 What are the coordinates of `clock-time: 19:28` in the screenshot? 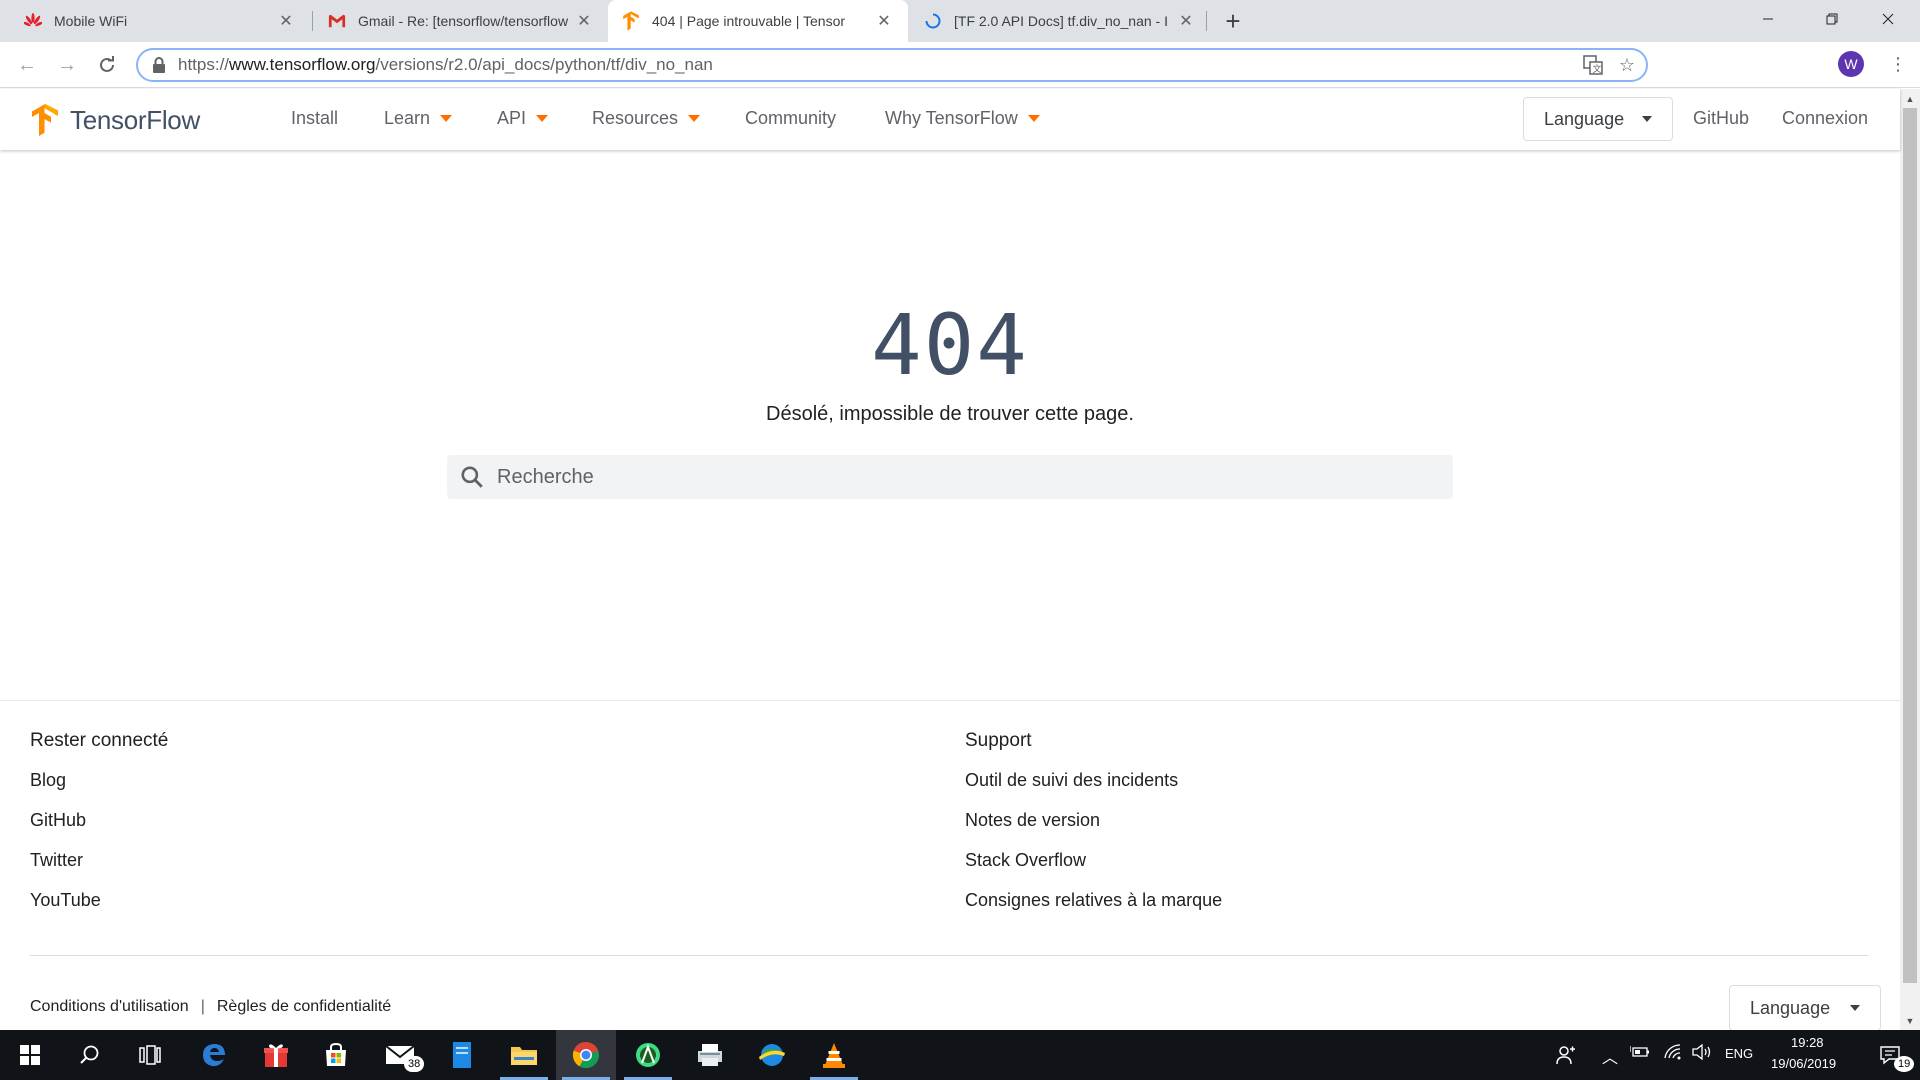 It's located at (1807, 1042).